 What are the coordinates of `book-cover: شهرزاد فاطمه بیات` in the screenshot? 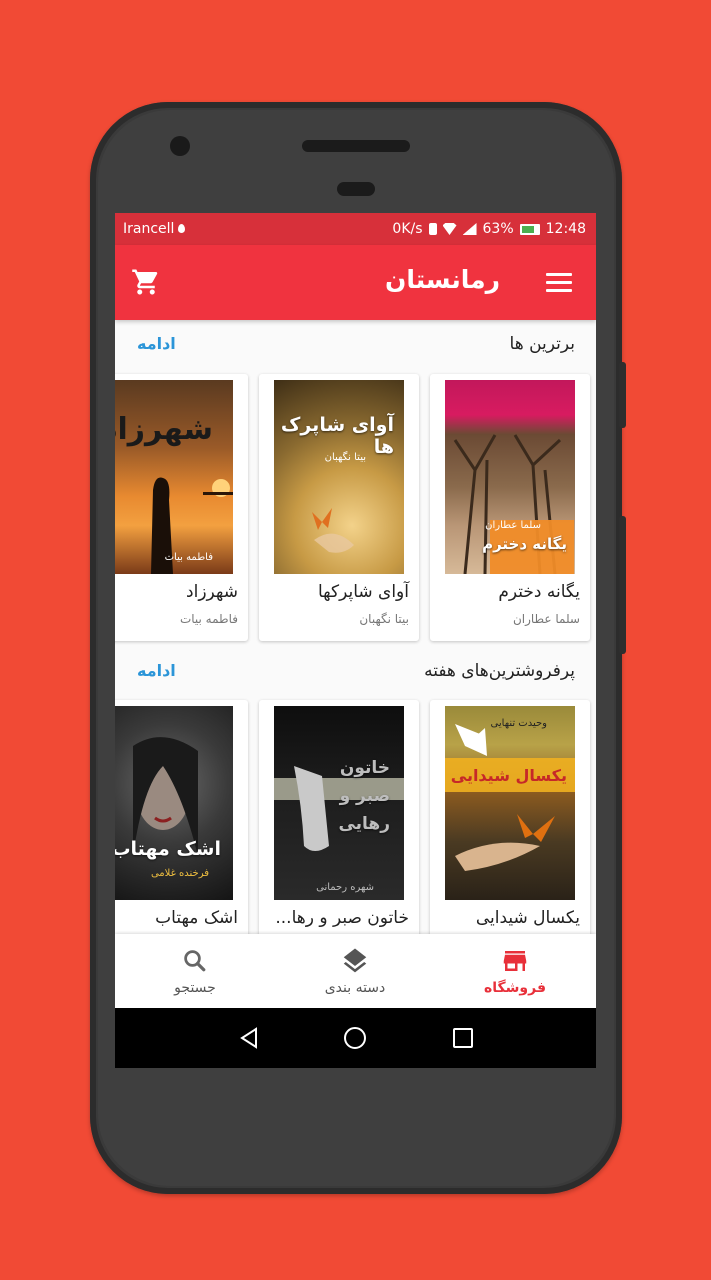 It's located at (174, 477).